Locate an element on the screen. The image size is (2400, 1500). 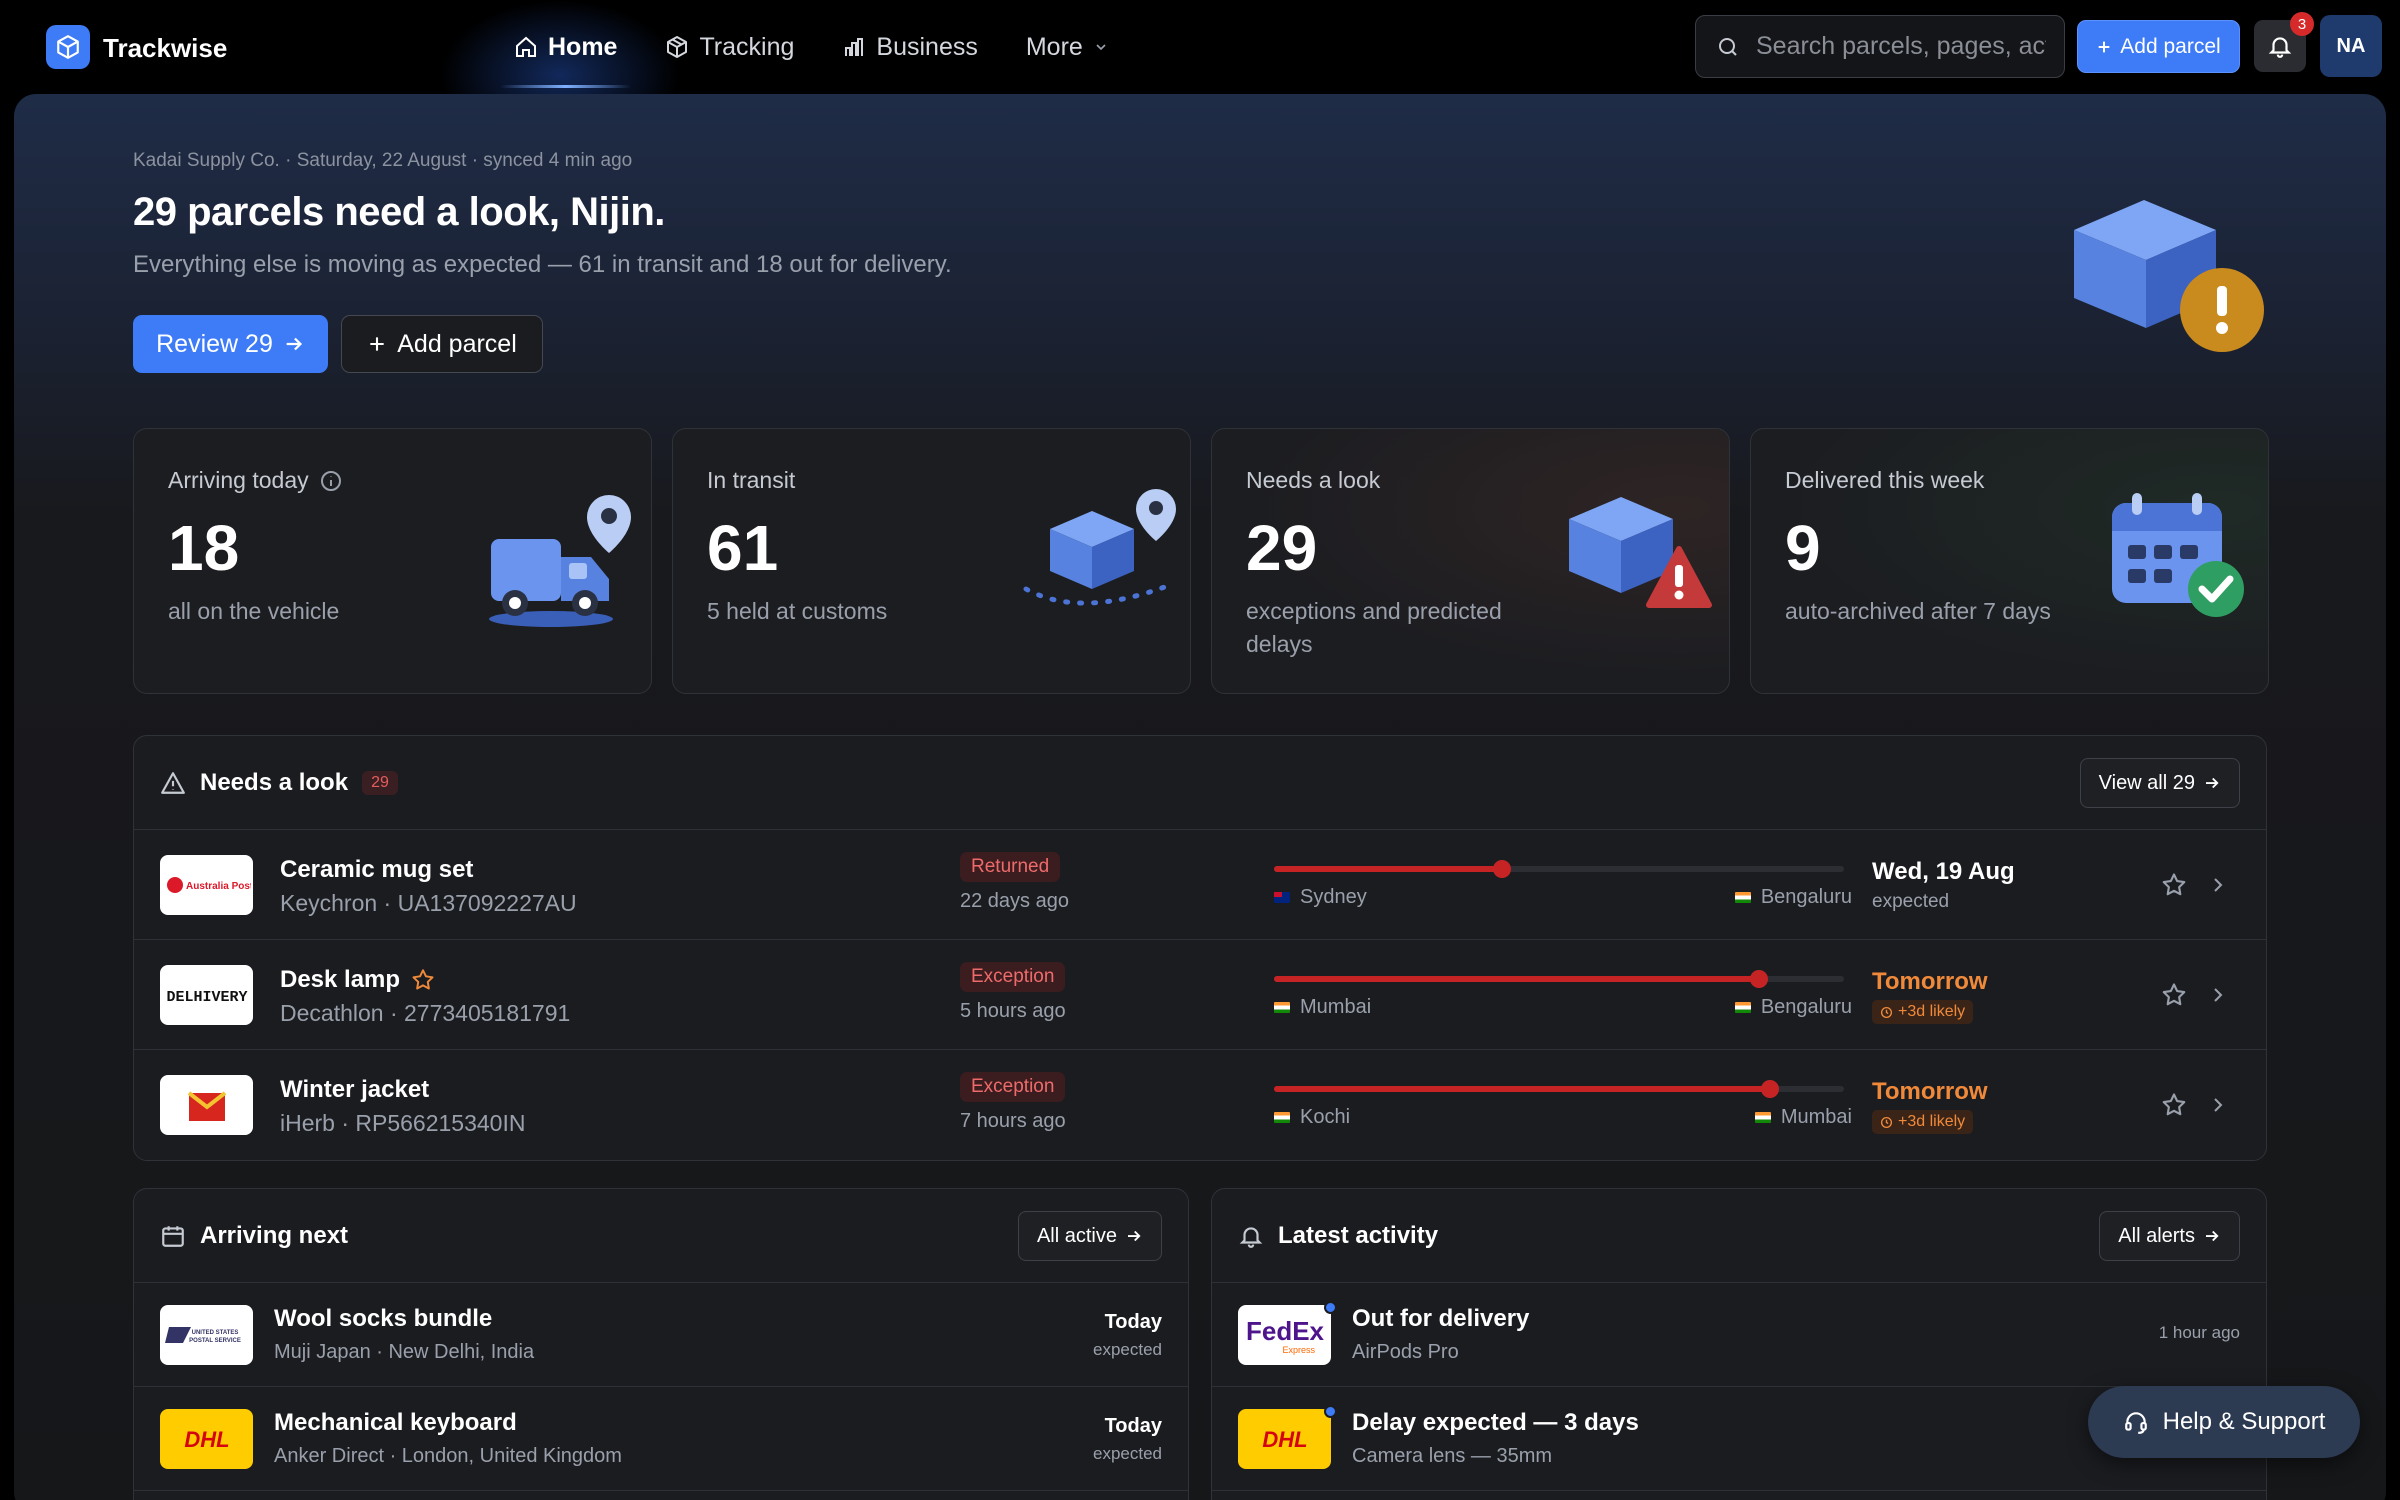
nav-more: More is located at coordinates (1067, 47).